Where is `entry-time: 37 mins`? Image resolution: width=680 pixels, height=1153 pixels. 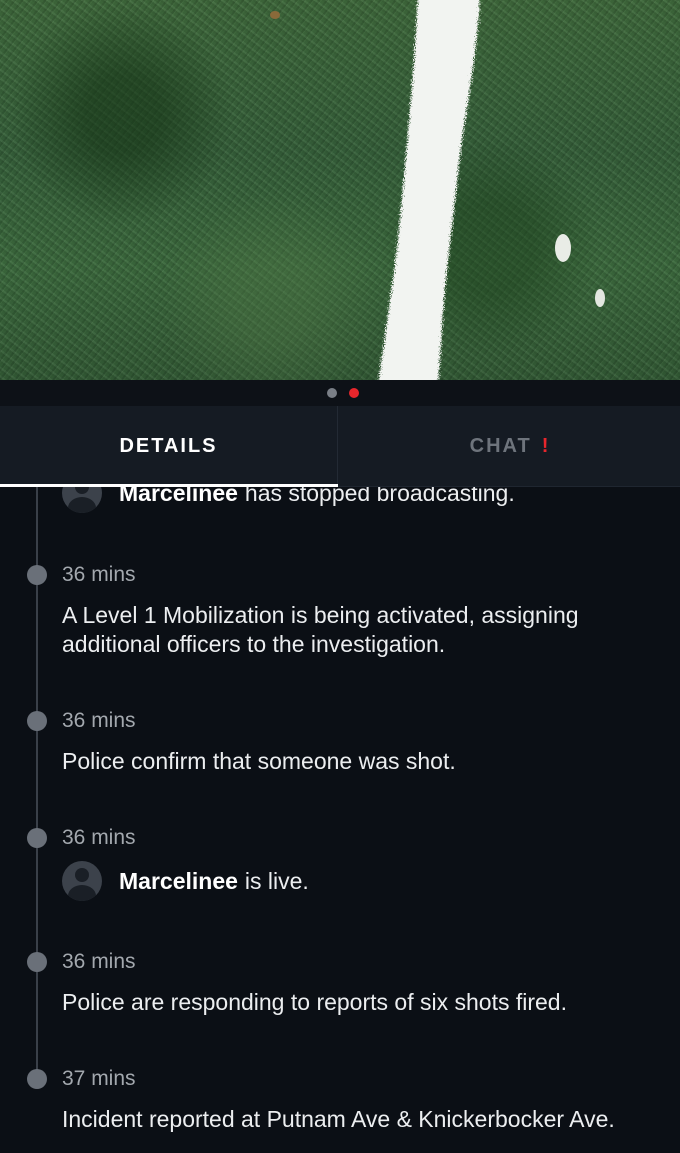
entry-time: 37 mins is located at coordinates (99, 1078).